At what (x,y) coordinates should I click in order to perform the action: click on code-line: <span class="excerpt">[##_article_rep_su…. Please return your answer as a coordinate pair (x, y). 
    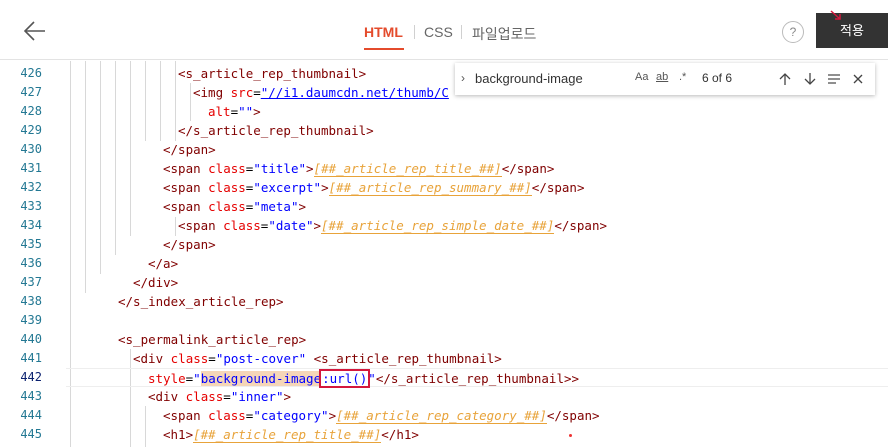
    Looking at the image, I should click on (477, 187).